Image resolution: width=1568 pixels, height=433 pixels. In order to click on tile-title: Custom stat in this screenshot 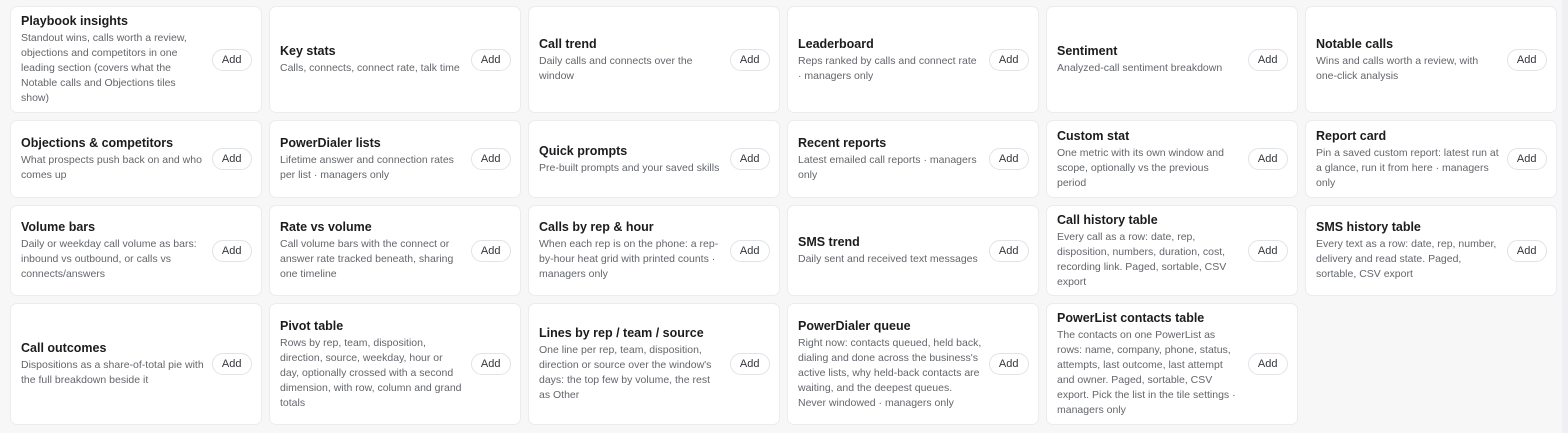, I will do `click(1093, 135)`.